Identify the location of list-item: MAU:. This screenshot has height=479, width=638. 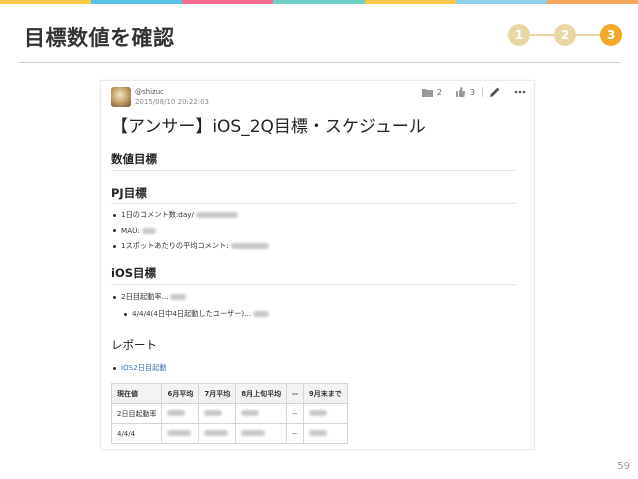
(134, 230).